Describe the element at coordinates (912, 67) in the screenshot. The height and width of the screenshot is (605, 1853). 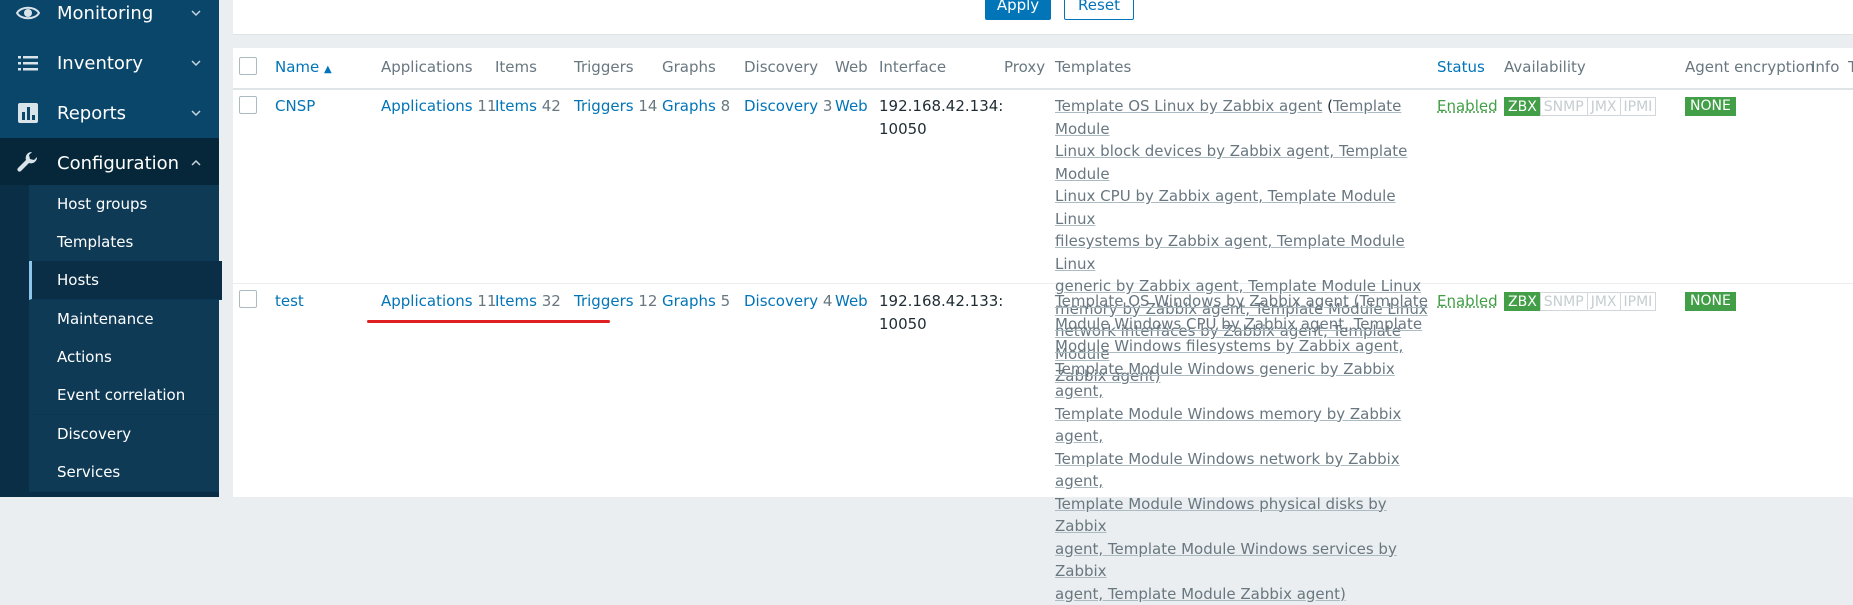
I see `header-interface: Interface` at that location.